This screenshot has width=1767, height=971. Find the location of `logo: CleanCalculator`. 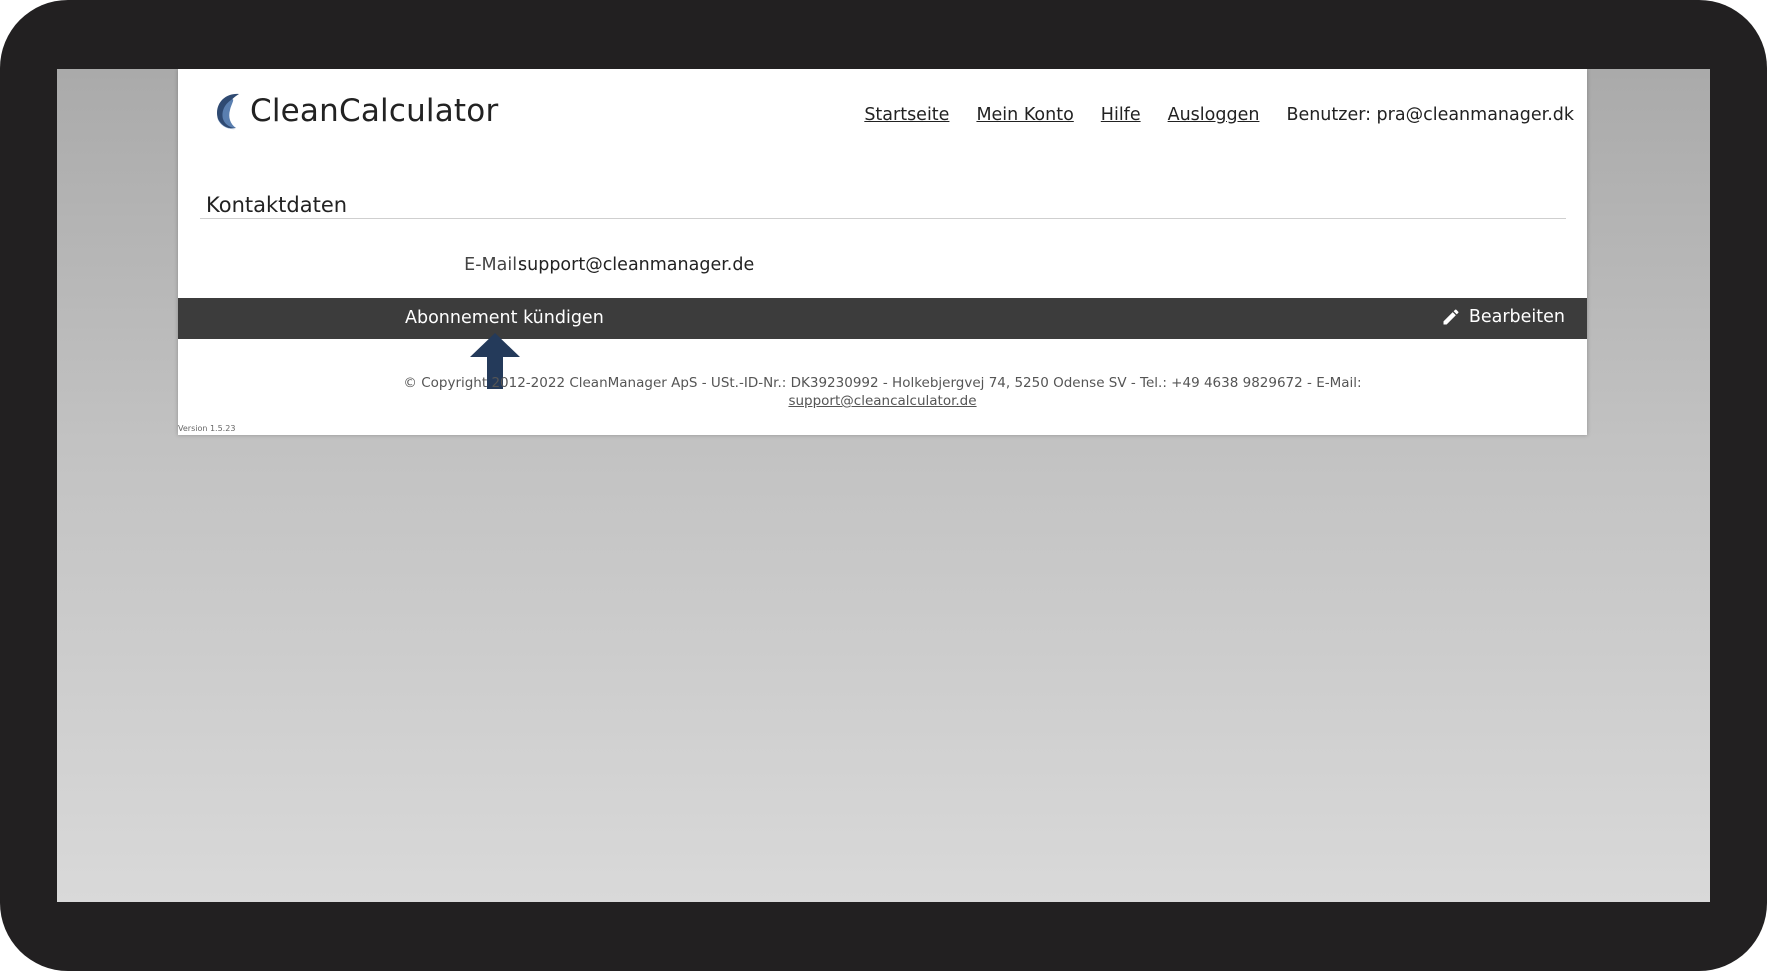

logo: CleanCalculator is located at coordinates (354, 111).